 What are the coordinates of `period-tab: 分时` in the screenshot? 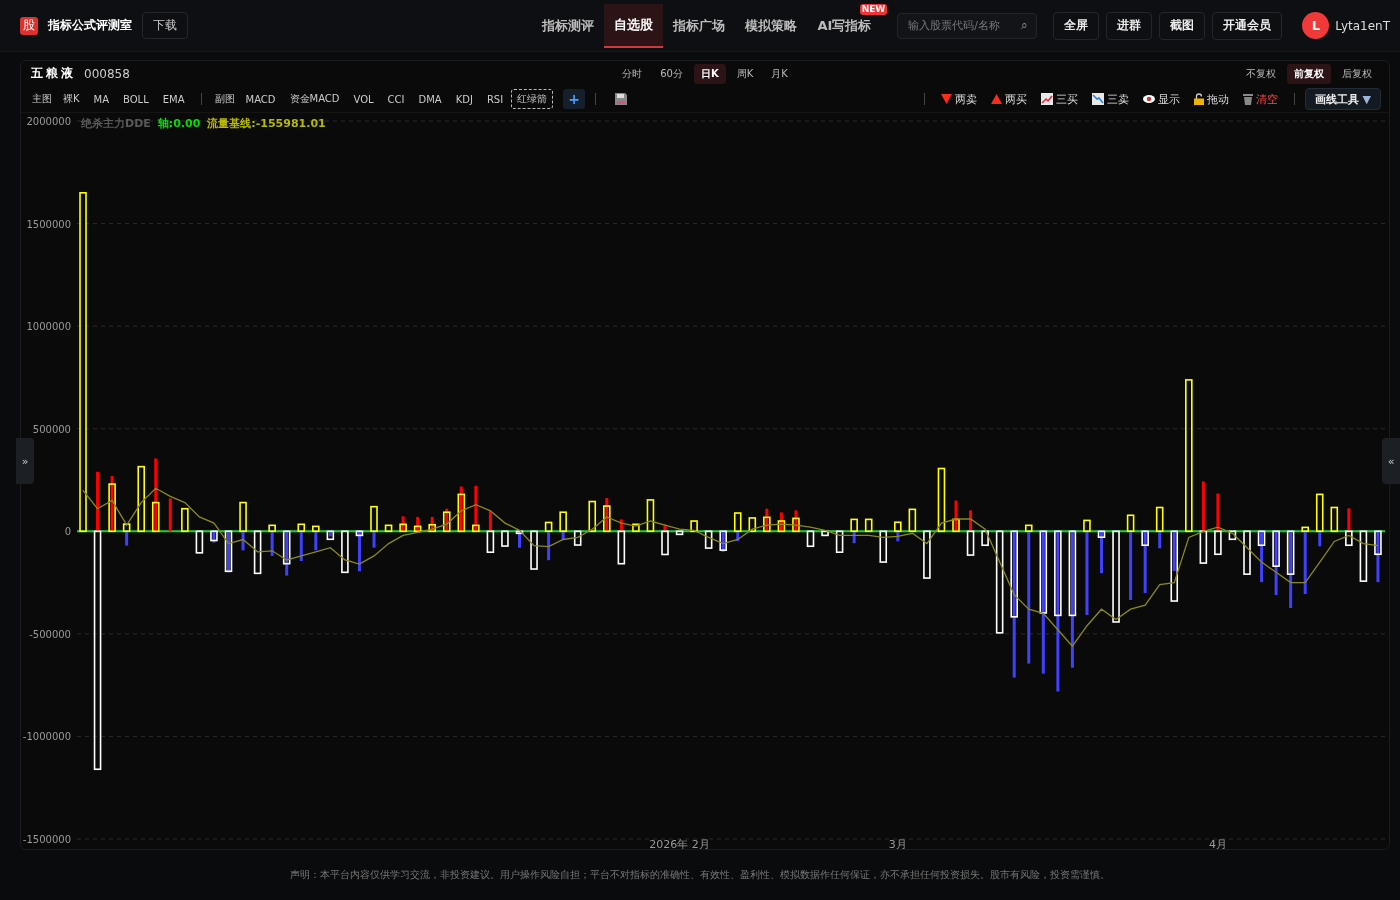 It's located at (632, 73).